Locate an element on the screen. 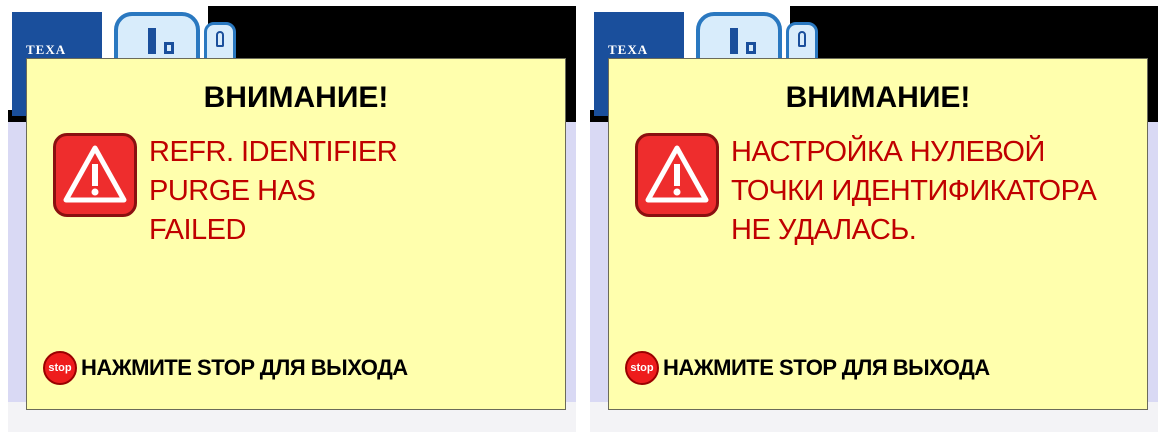 This screenshot has width=1164, height=437. message-line: НЕ УДАЛАСЬ. is located at coordinates (824, 230).